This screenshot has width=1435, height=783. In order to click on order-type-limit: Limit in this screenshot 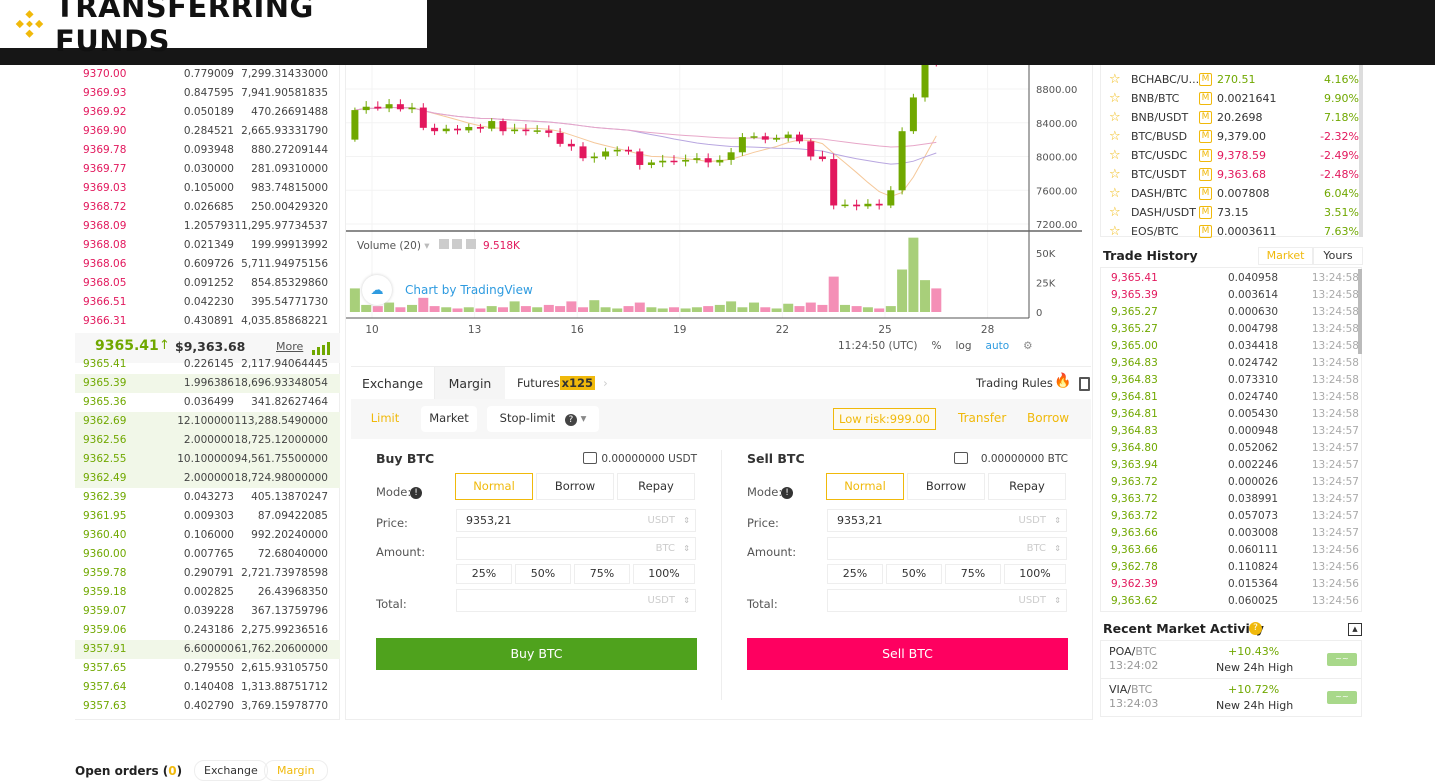, I will do `click(385, 419)`.